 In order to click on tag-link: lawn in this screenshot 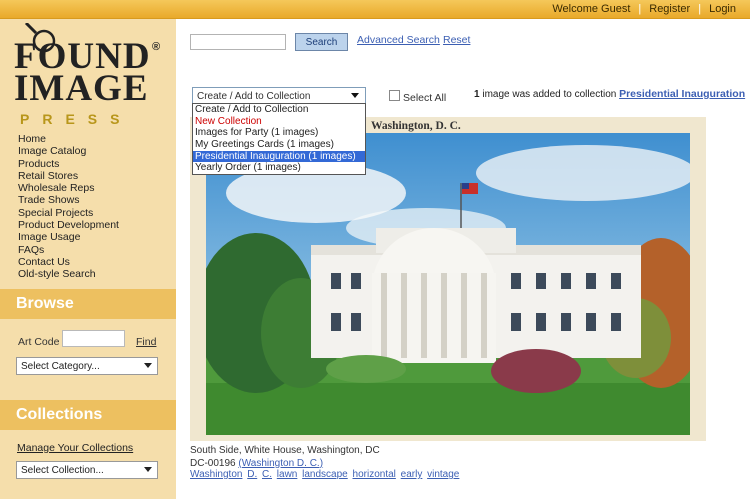, I will do `click(287, 474)`.